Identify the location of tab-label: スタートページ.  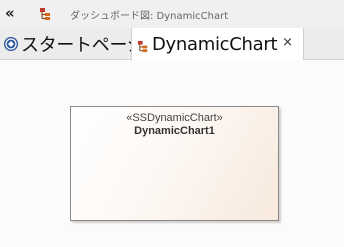
(83, 45).